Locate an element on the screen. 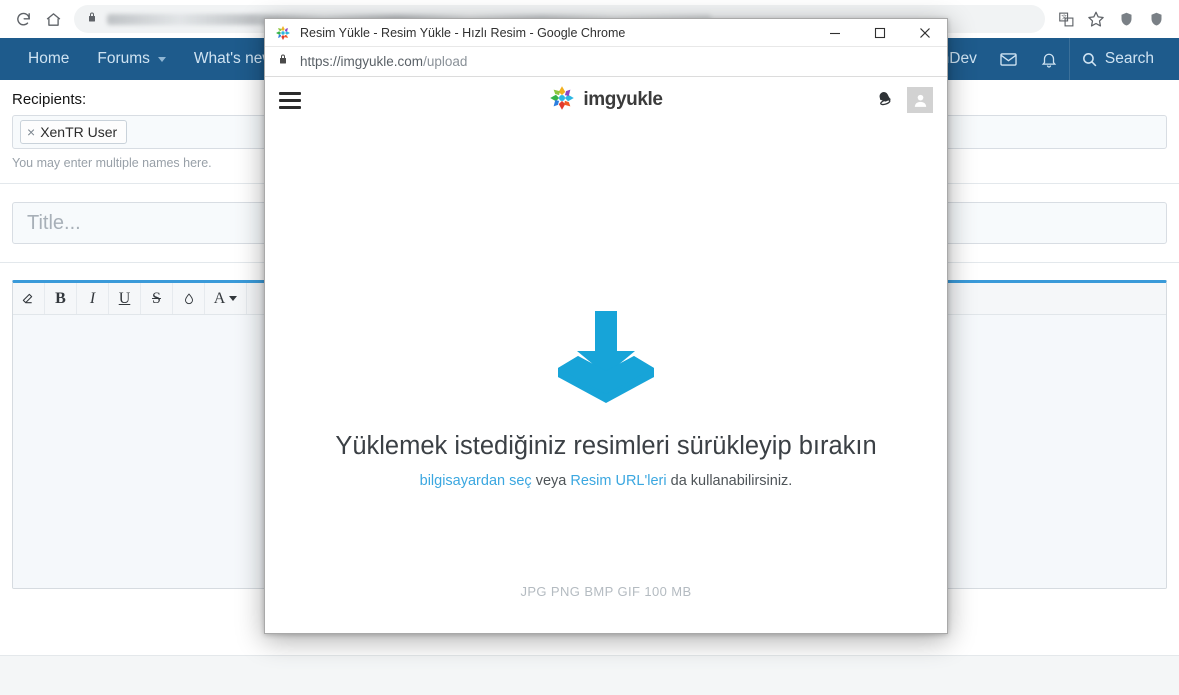 The height and width of the screenshot is (695, 1179). nav-search: Search is located at coordinates (1117, 59).